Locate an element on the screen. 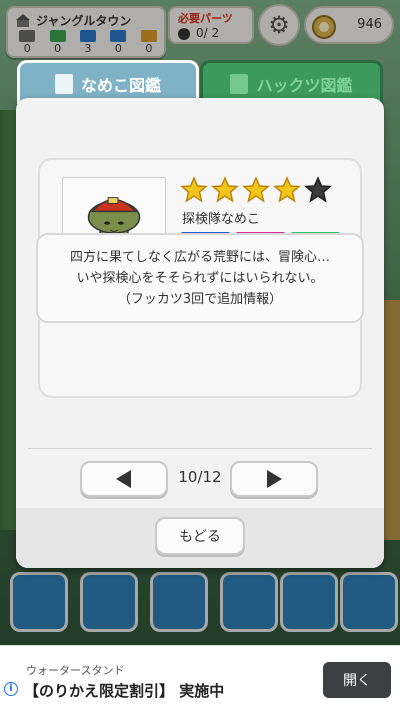 The width and height of the screenshot is (400, 710). rarity-stars is located at coordinates (256, 190).